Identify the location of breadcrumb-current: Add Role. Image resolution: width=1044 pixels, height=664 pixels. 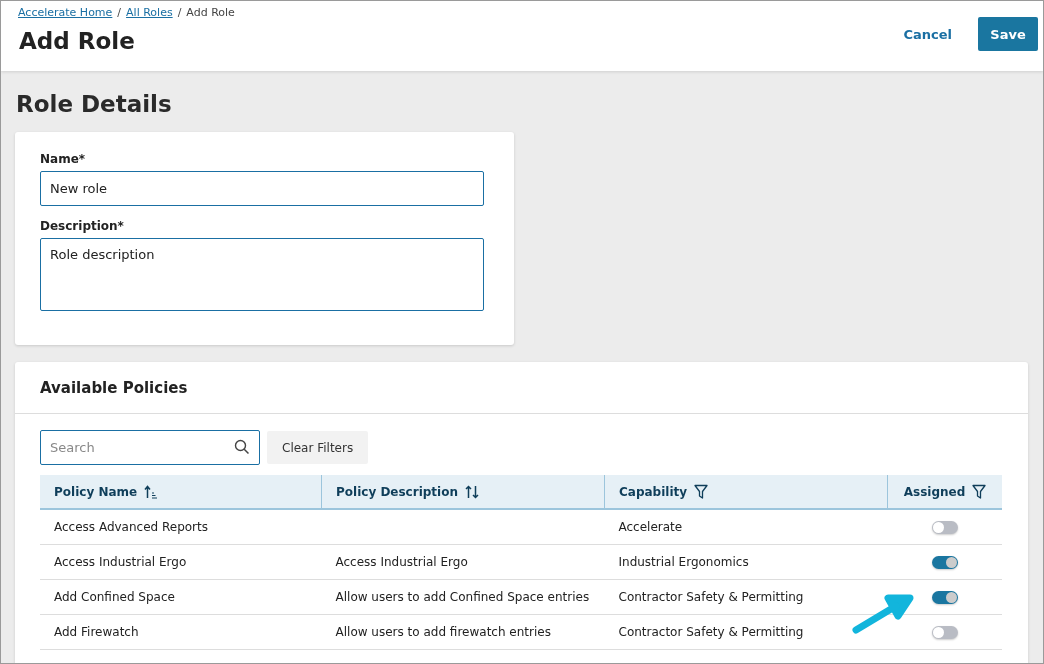
(210, 12).